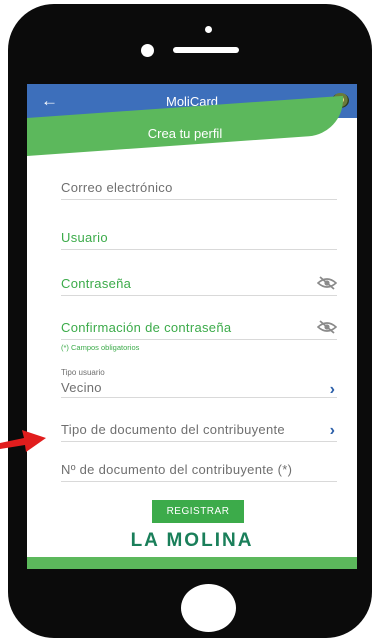 The width and height of the screenshot is (379, 642). I want to click on confirm-password-field: Confirmación de contraseña, so click(199, 330).